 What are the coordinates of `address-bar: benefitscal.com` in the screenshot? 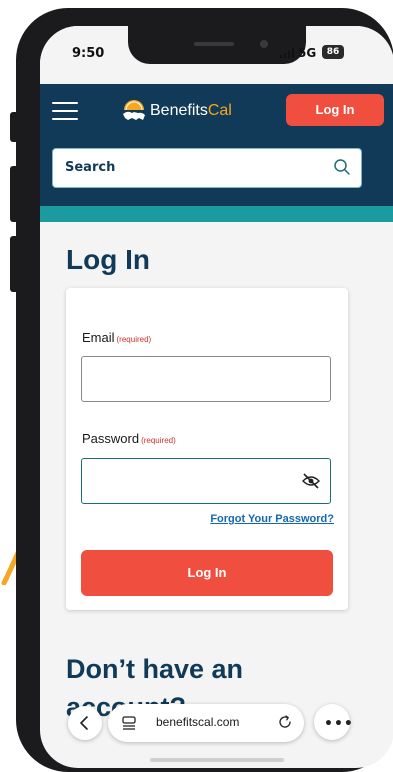 It's located at (206, 723).